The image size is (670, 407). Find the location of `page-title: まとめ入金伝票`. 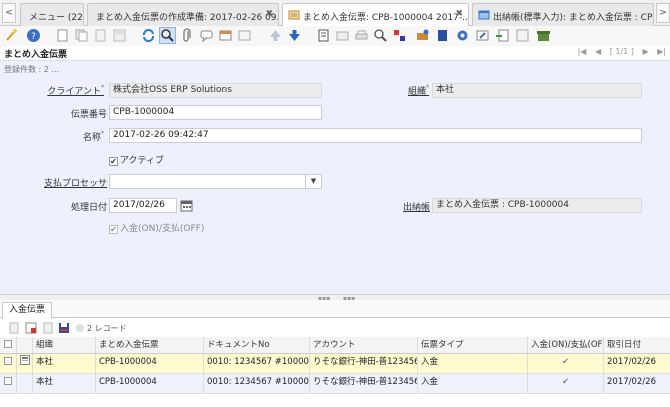

page-title: まとめ入金伝票 is located at coordinates (36, 55).